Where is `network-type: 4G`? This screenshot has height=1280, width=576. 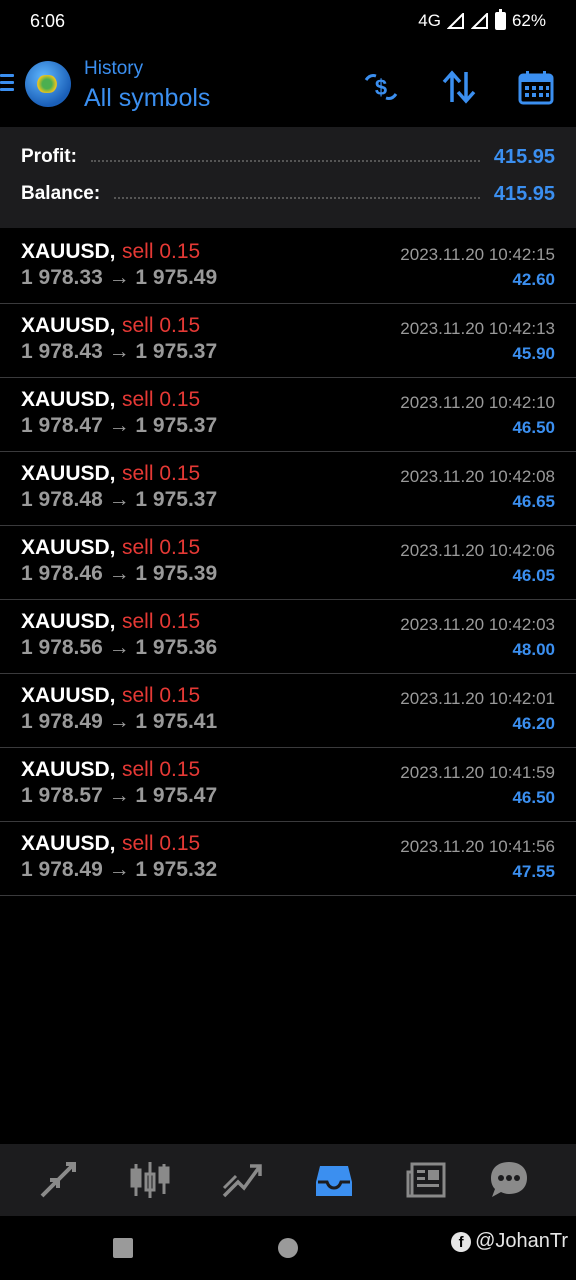 network-type: 4G is located at coordinates (429, 20).